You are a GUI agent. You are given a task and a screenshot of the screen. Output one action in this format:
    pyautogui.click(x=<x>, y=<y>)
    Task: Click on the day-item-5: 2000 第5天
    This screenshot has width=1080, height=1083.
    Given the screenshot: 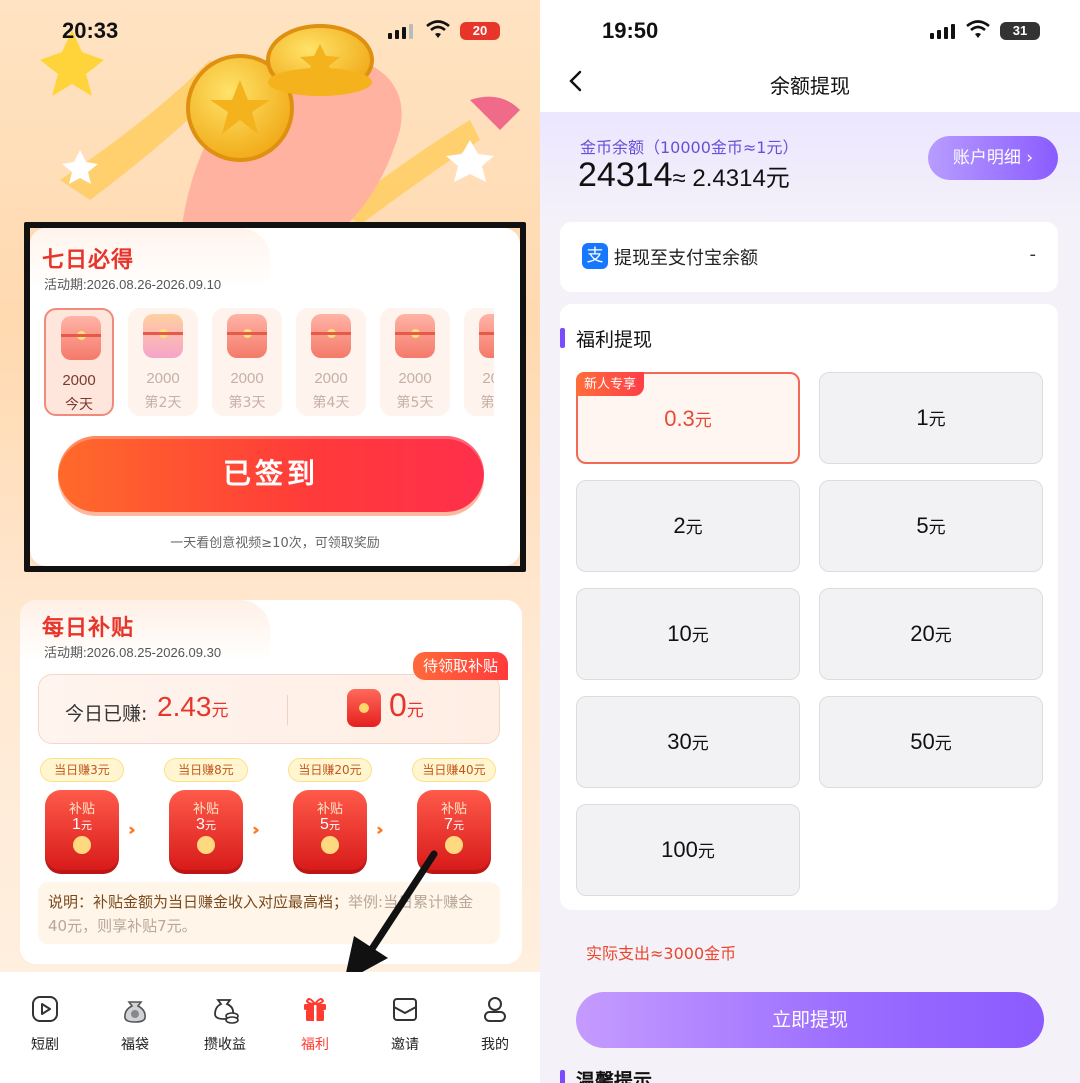 What is the action you would take?
    pyautogui.click(x=415, y=362)
    